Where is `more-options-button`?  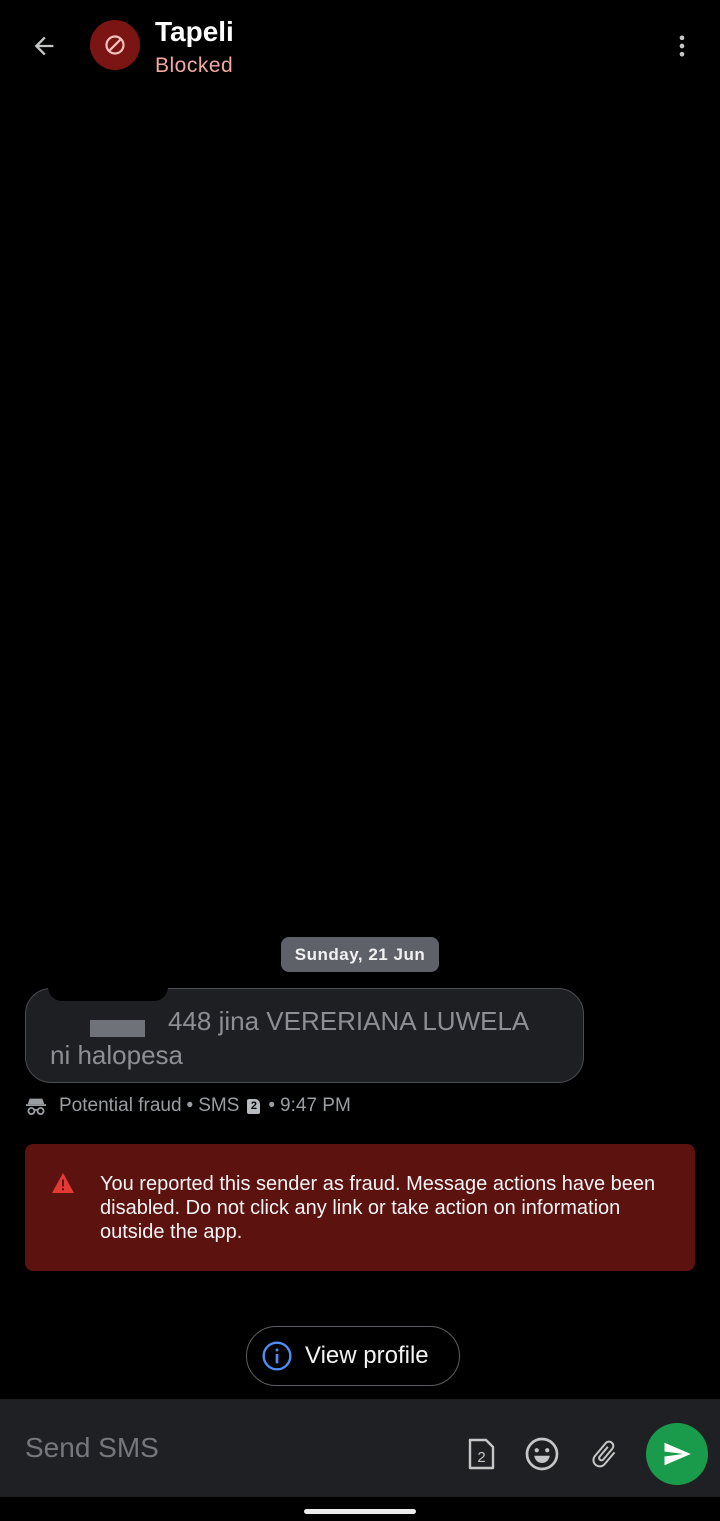
more-options-button is located at coordinates (682, 46).